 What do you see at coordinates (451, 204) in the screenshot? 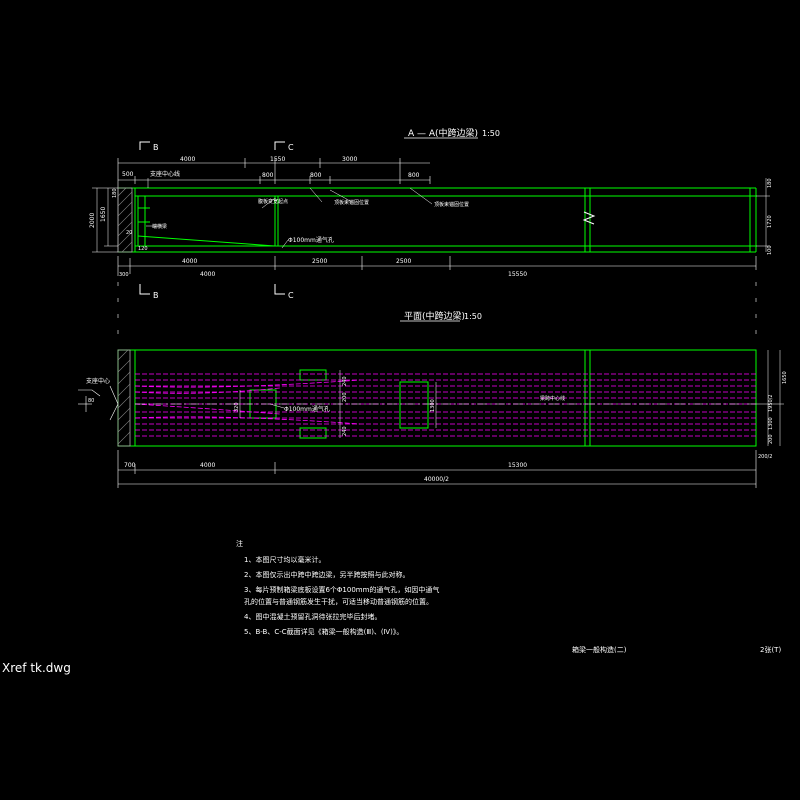
I see `label-anchor-2: 顶板束锚固位置` at bounding box center [451, 204].